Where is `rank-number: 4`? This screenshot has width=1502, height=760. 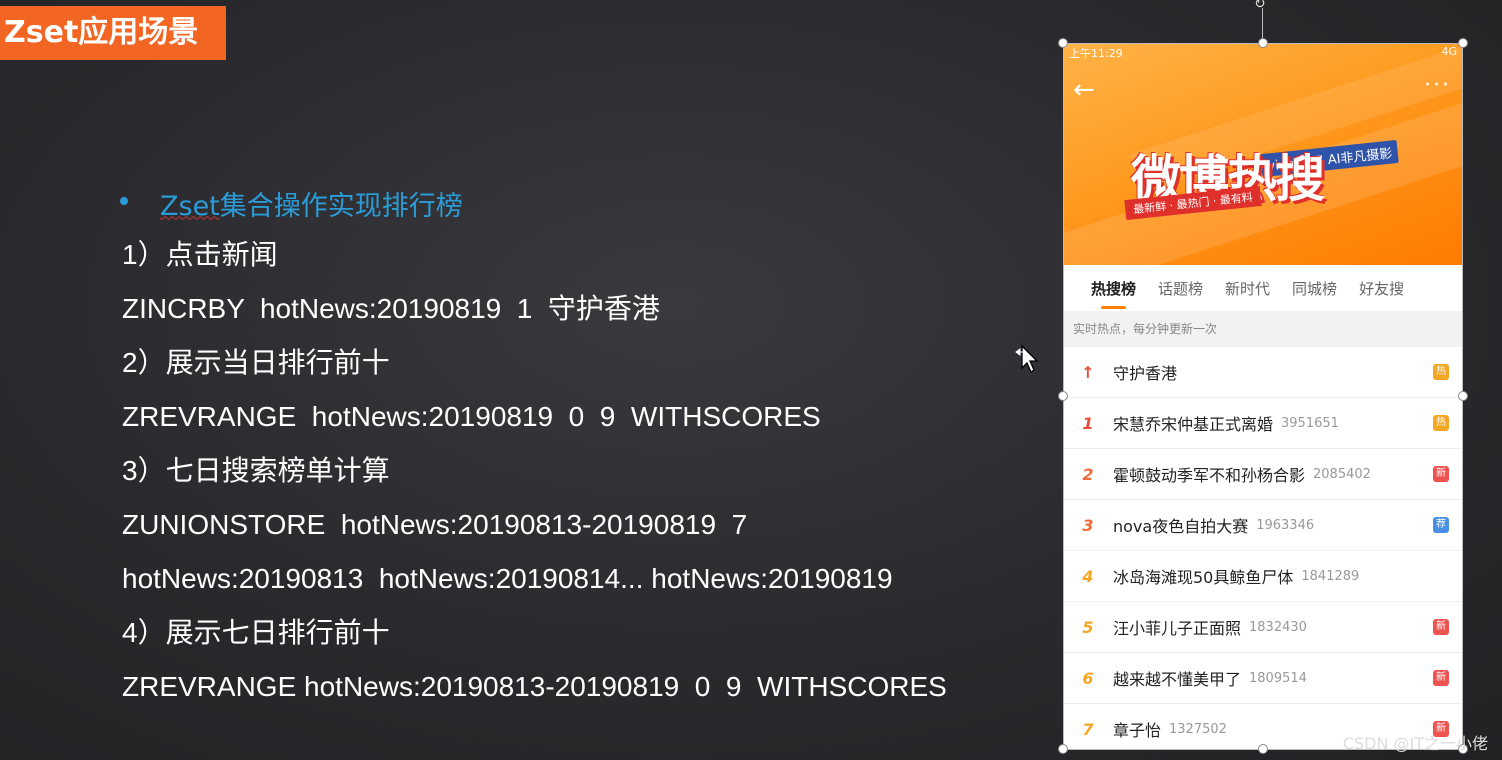
rank-number: 4 is located at coordinates (1088, 576).